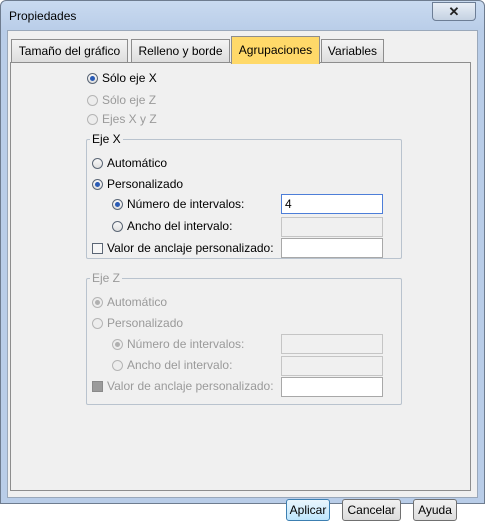 The image size is (485, 521). What do you see at coordinates (137, 302) in the screenshot?
I see `z-automatic-label: Automático` at bounding box center [137, 302].